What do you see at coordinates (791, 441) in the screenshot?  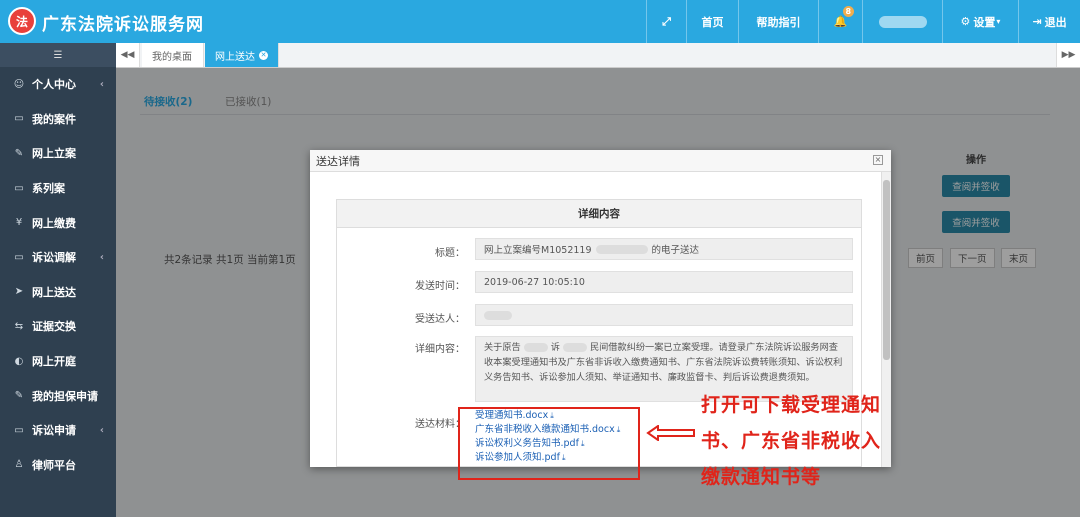 I see `annotation-note: 打开可下载受理通知书、广东省非税收入缴款通知书等` at bounding box center [791, 441].